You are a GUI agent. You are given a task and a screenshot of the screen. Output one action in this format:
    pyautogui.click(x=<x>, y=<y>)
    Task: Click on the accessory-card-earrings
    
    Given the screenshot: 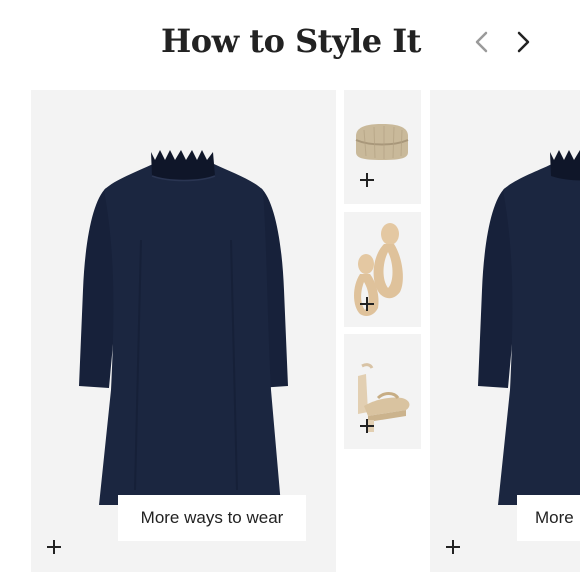 What is the action you would take?
    pyautogui.click(x=382, y=269)
    